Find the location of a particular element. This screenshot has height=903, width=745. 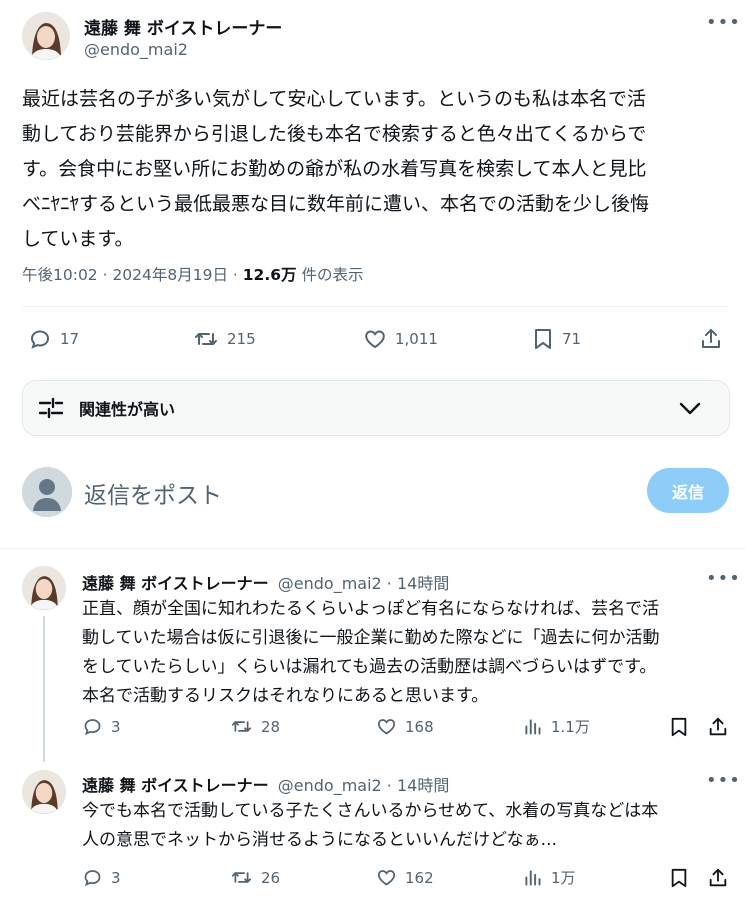

reply-submit-button: 返信 is located at coordinates (688, 490).